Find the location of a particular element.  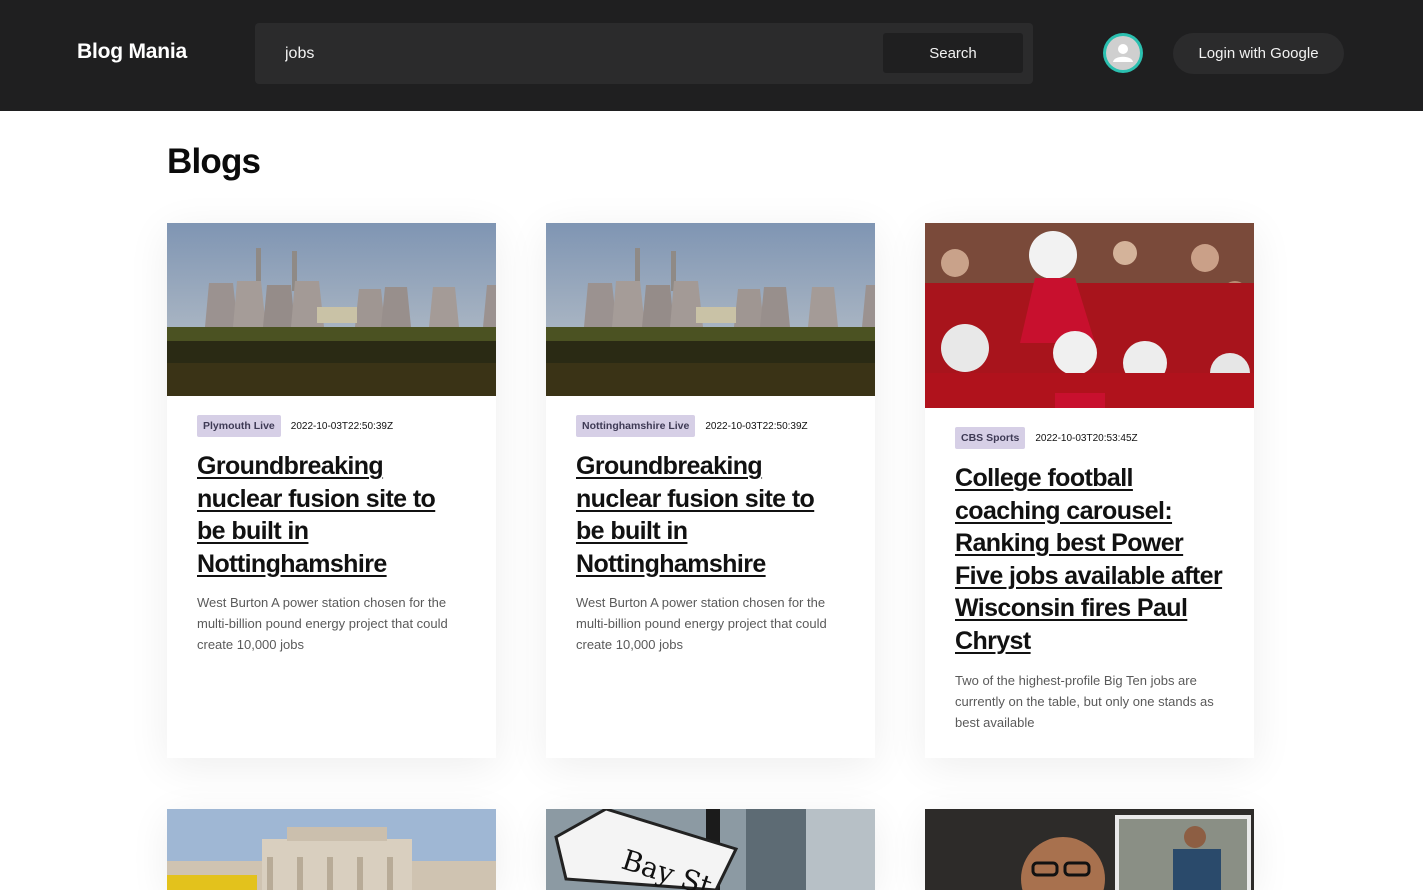

source-badge: CBS Sports is located at coordinates (990, 438).